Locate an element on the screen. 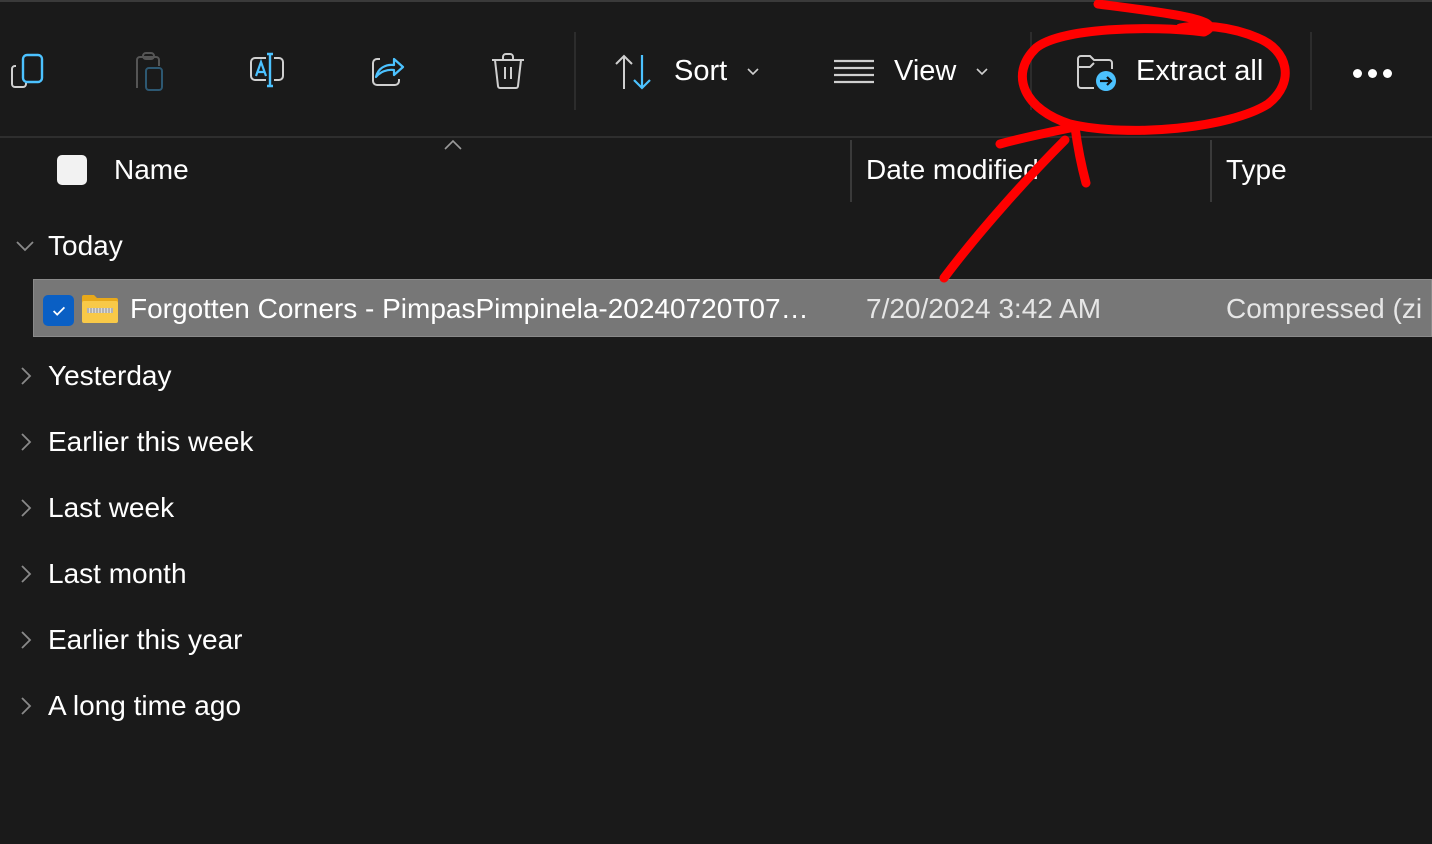  sort-label: Sort is located at coordinates (701, 70).